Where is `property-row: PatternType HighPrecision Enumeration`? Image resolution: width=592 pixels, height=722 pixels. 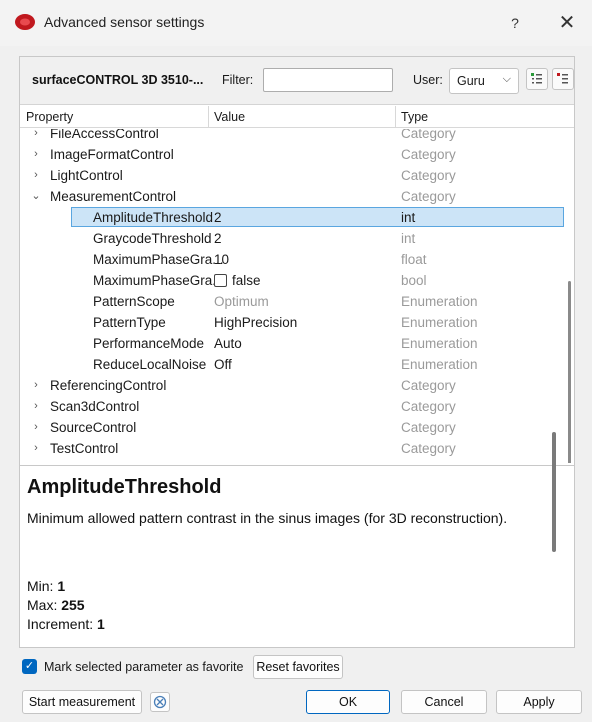
property-row: PatternType HighPrecision Enumeration is located at coordinates (292, 322).